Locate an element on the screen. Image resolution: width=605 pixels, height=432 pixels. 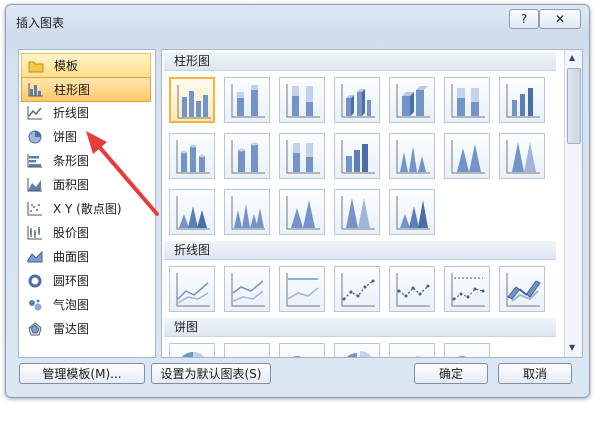
annotation-arrow-icon is located at coordinates (122, 173).